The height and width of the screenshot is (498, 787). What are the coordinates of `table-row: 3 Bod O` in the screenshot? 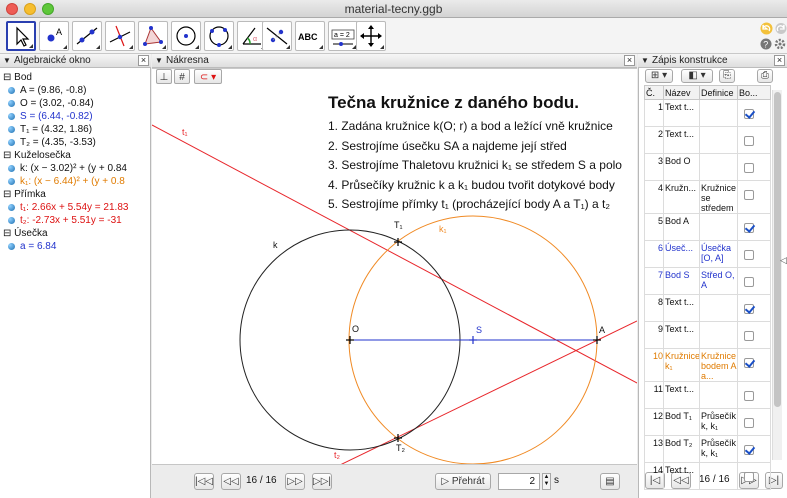 It's located at (707, 167).